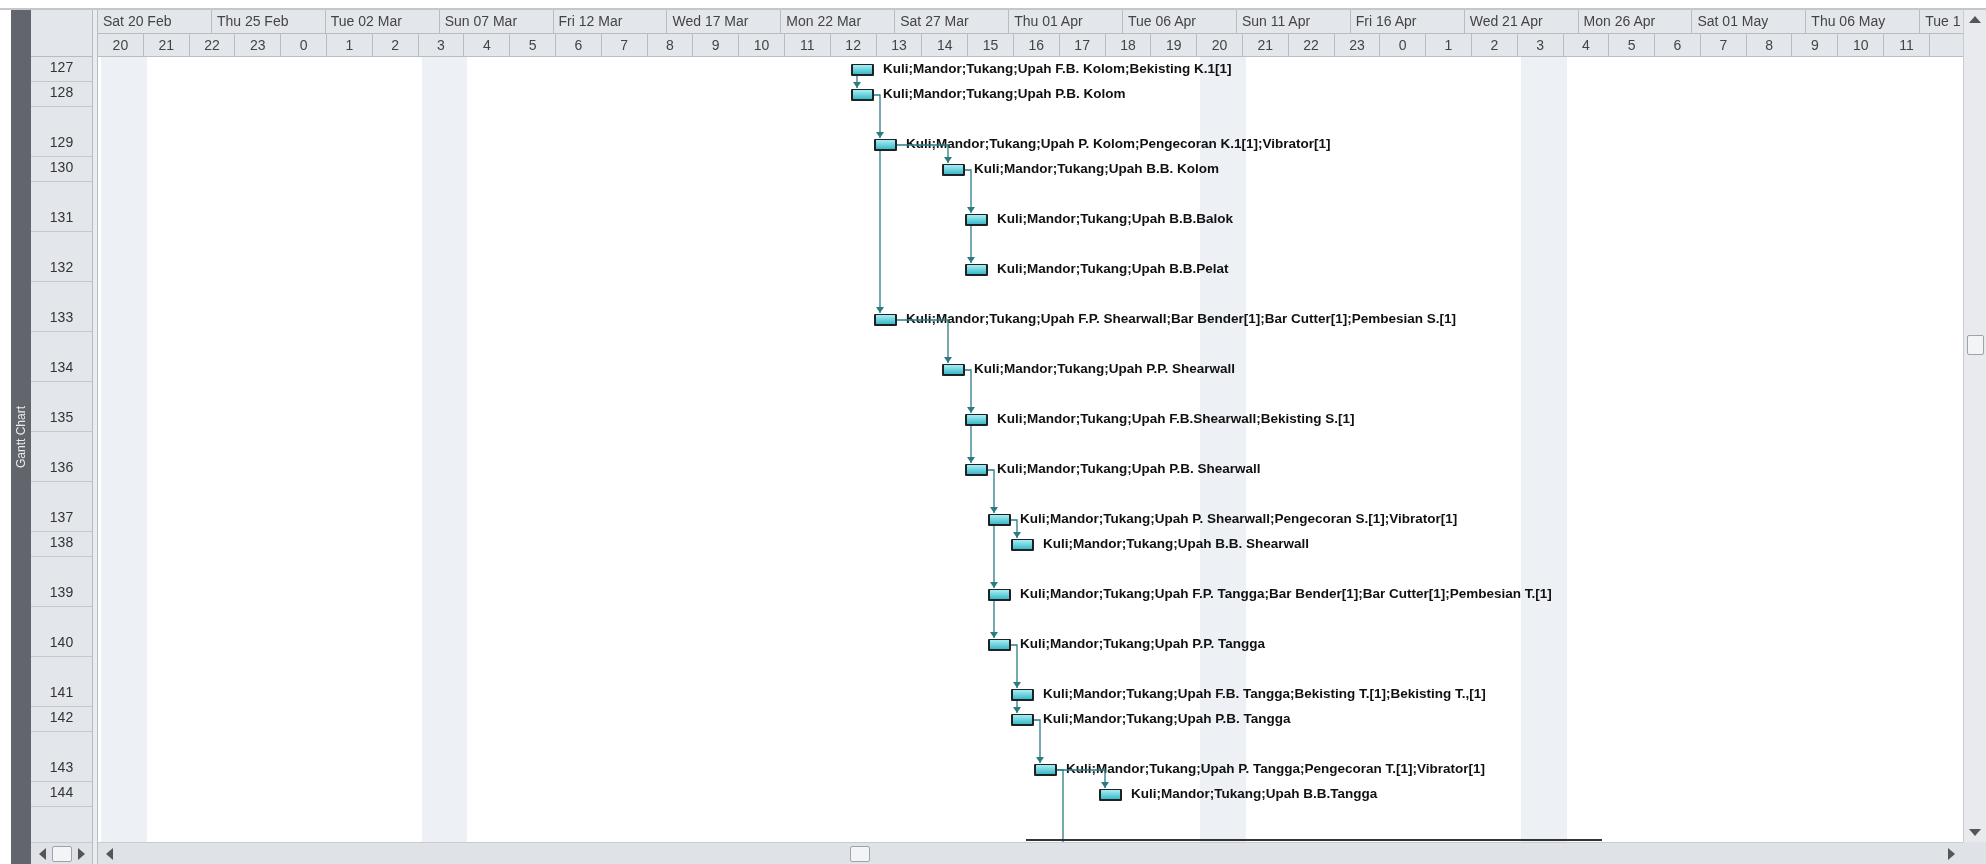  I want to click on row-number: 127, so click(61, 69).